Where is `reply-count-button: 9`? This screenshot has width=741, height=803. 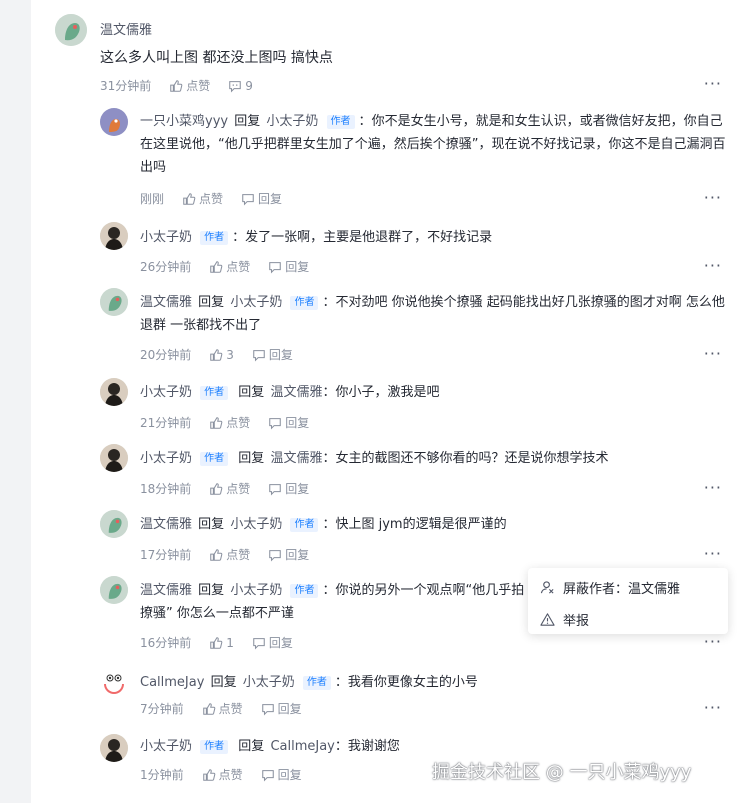 reply-count-button: 9 is located at coordinates (240, 86).